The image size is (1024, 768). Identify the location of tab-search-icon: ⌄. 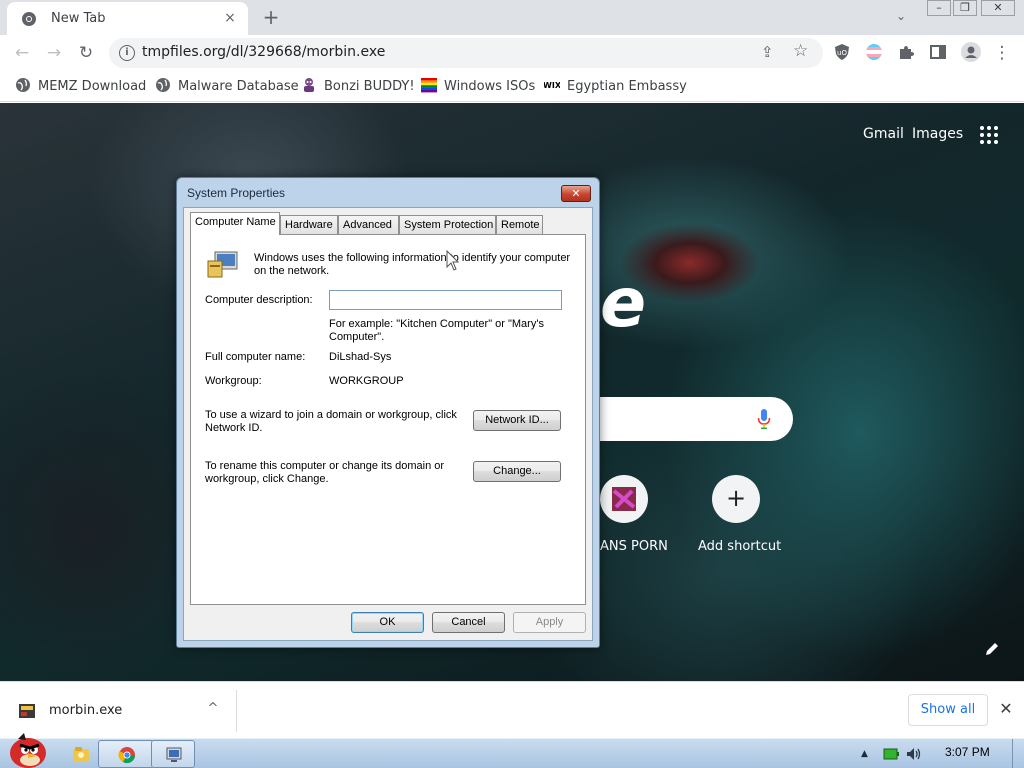
(901, 16).